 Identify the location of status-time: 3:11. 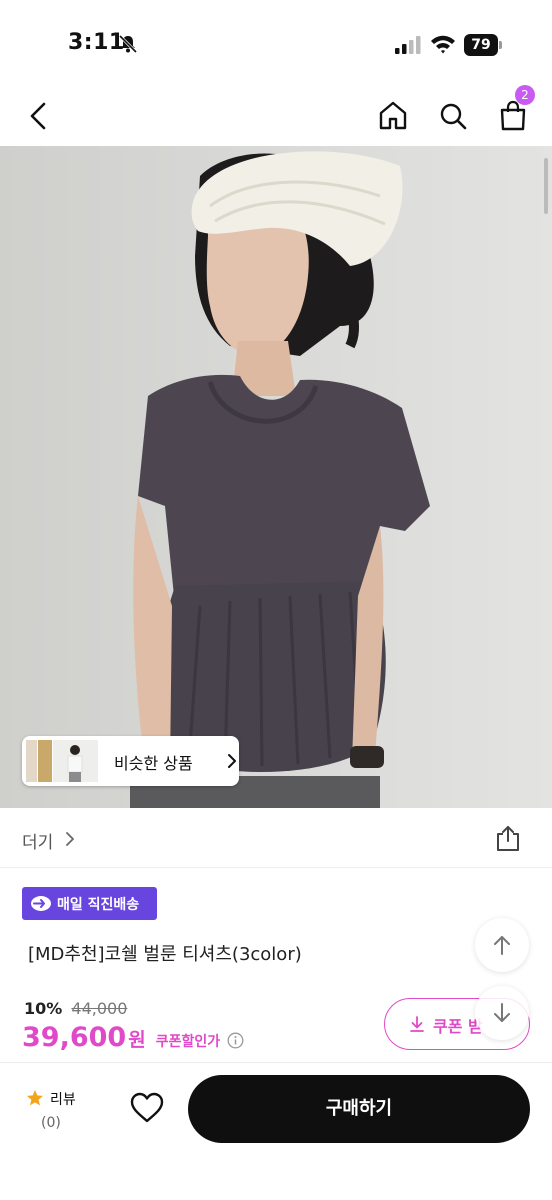
(96, 42).